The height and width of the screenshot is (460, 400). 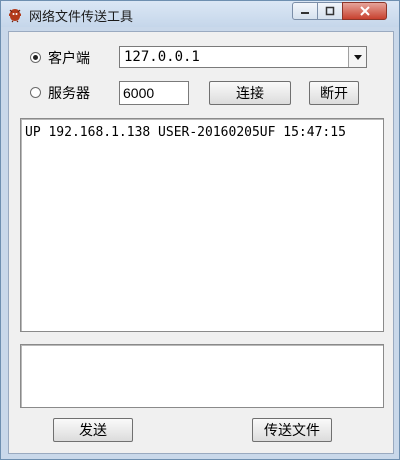 I want to click on connect-button: 连接, so click(x=250, y=93).